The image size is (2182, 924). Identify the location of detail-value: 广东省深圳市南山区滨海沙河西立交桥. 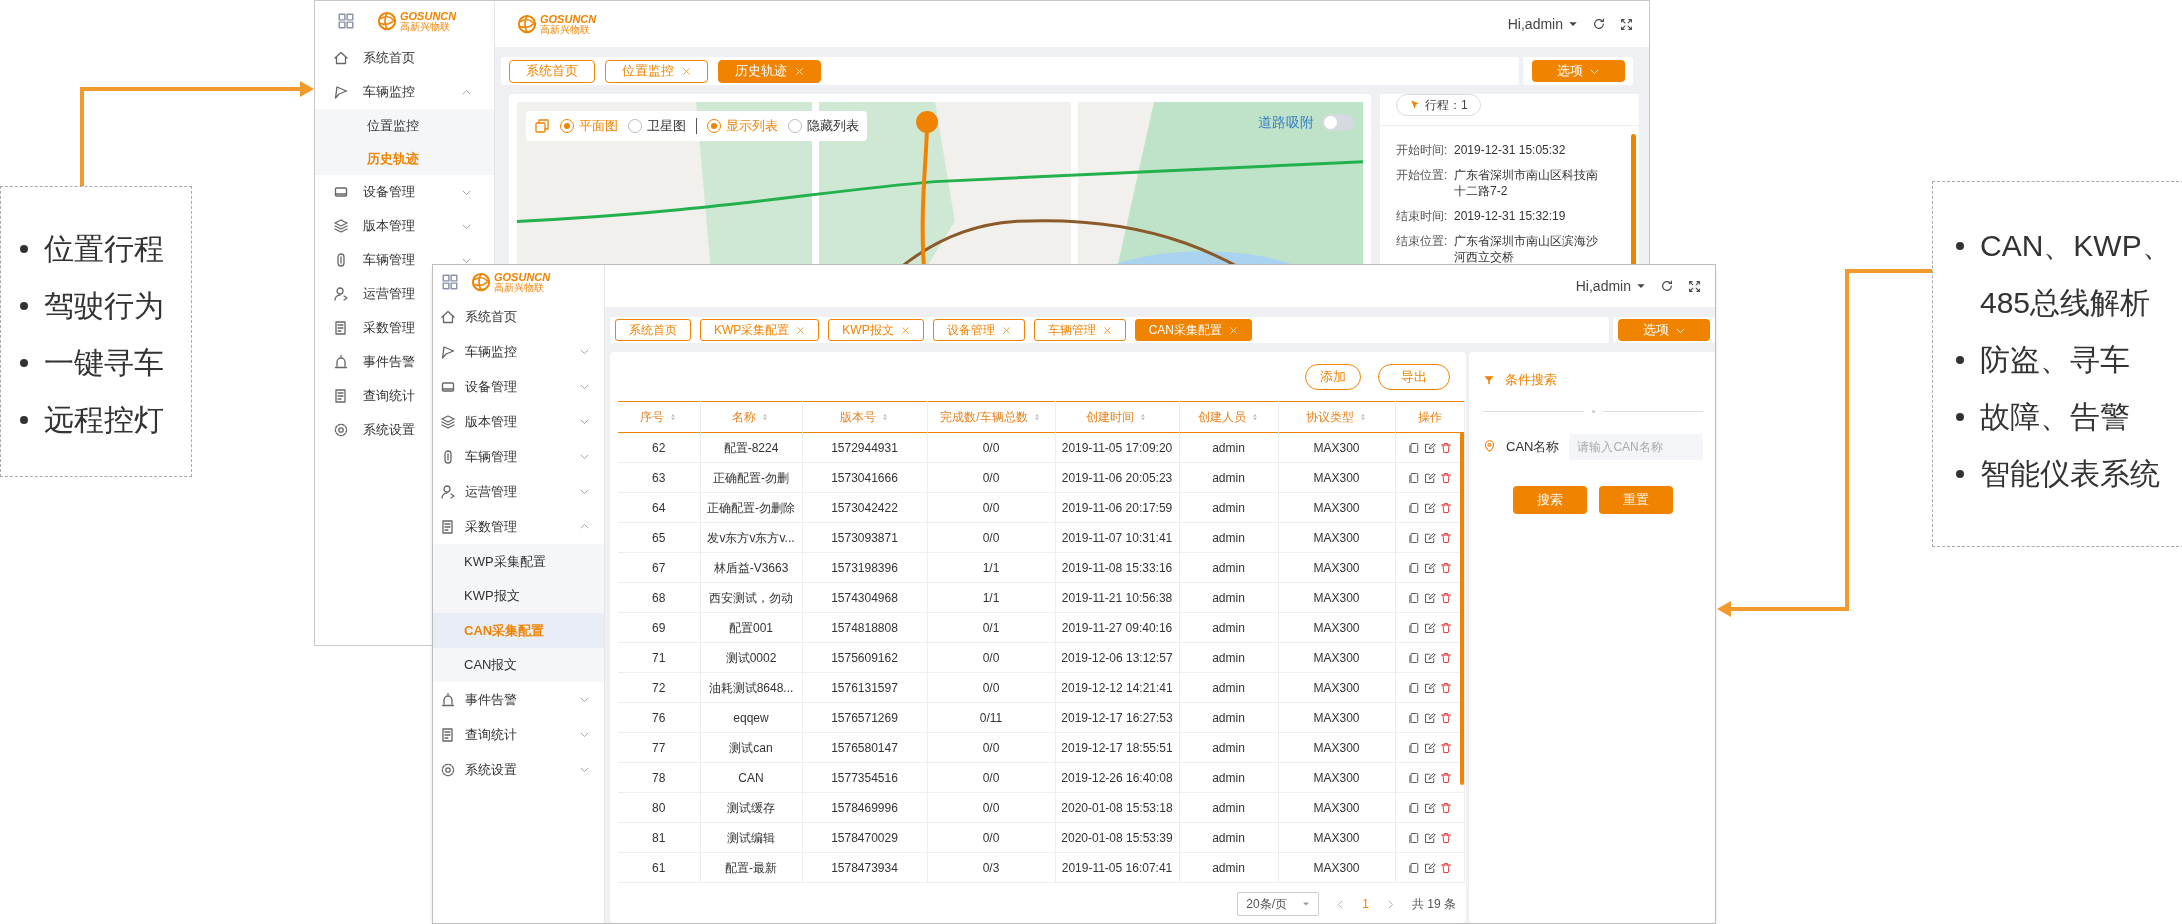
(1526, 249).